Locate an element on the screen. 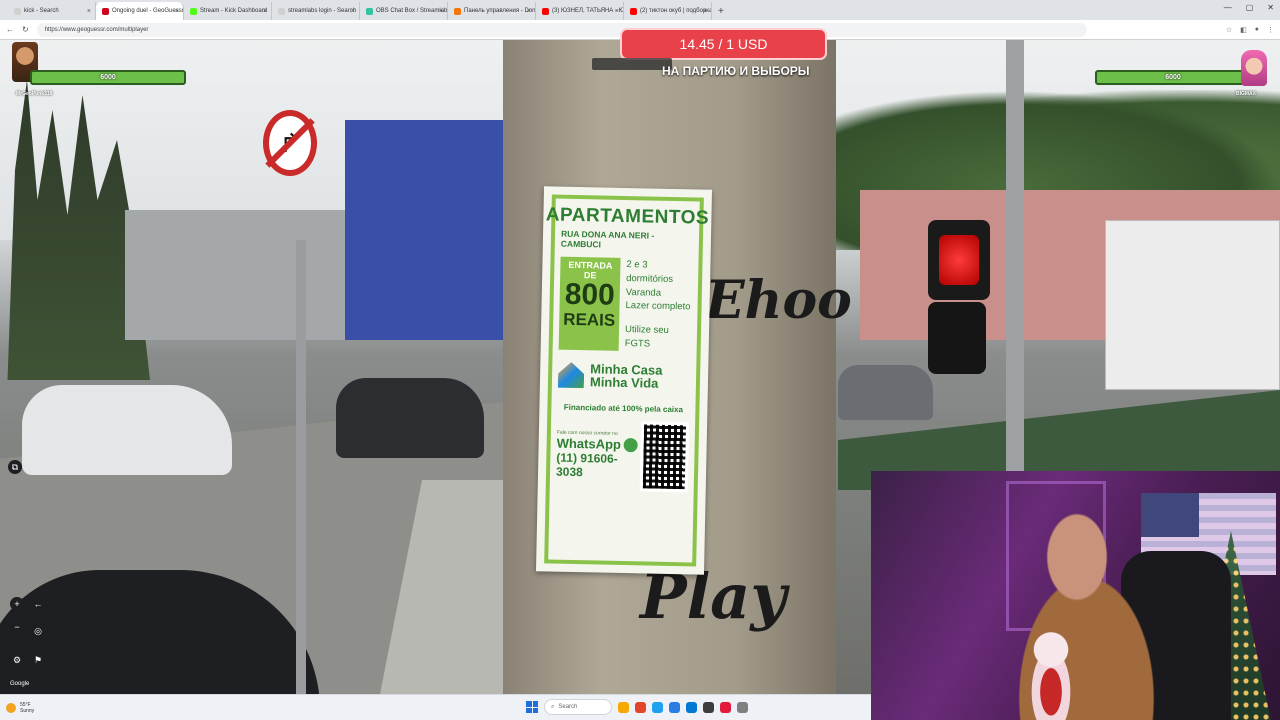  zoom-in-button: + is located at coordinates (17, 604).